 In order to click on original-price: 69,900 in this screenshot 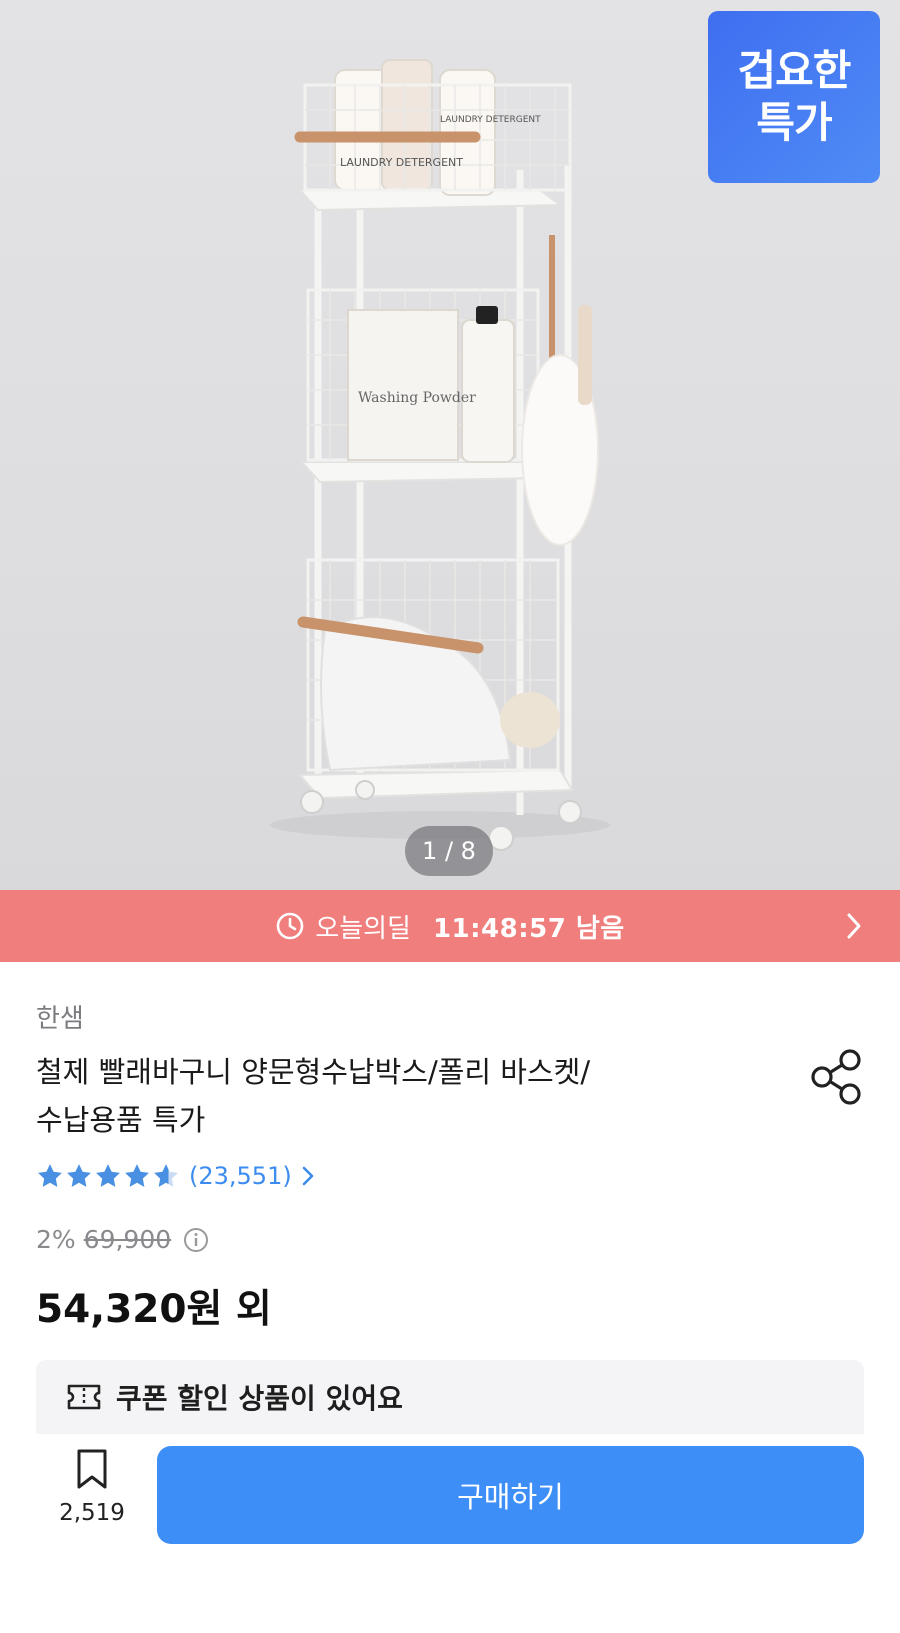, I will do `click(127, 1239)`.